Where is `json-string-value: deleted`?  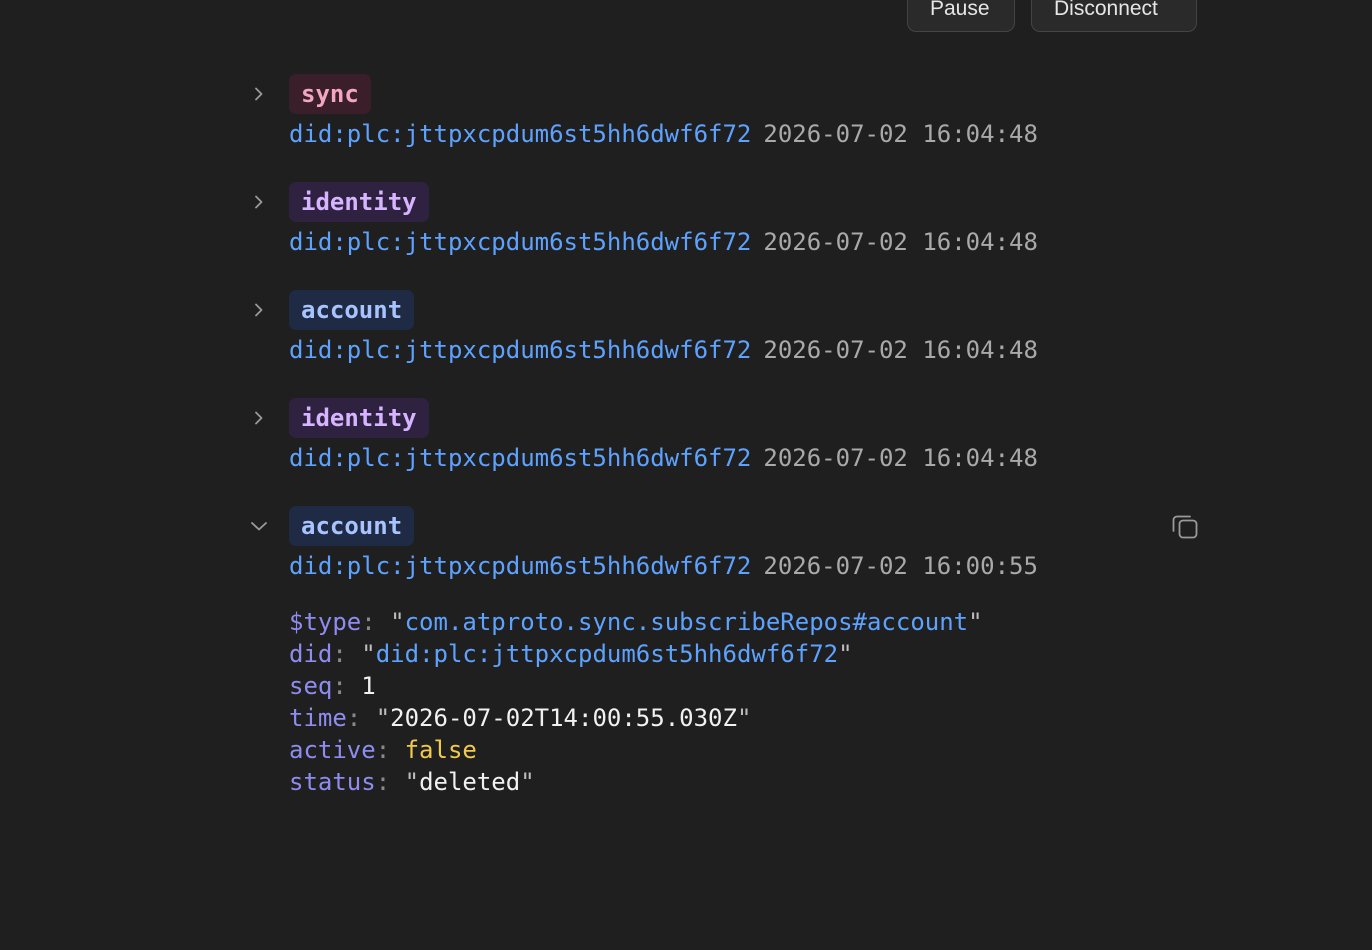 json-string-value: deleted is located at coordinates (470, 782).